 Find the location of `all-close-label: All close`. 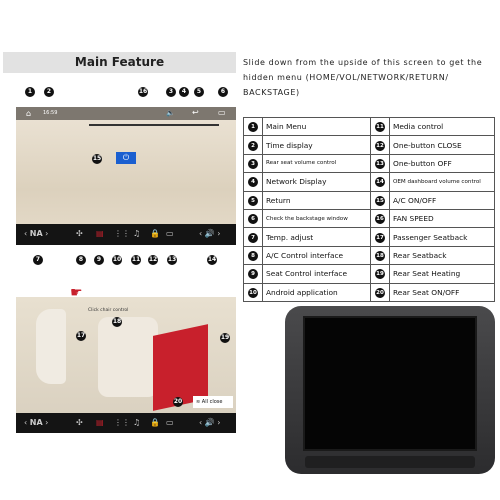

all-close-label: All close is located at coordinates (212, 402).